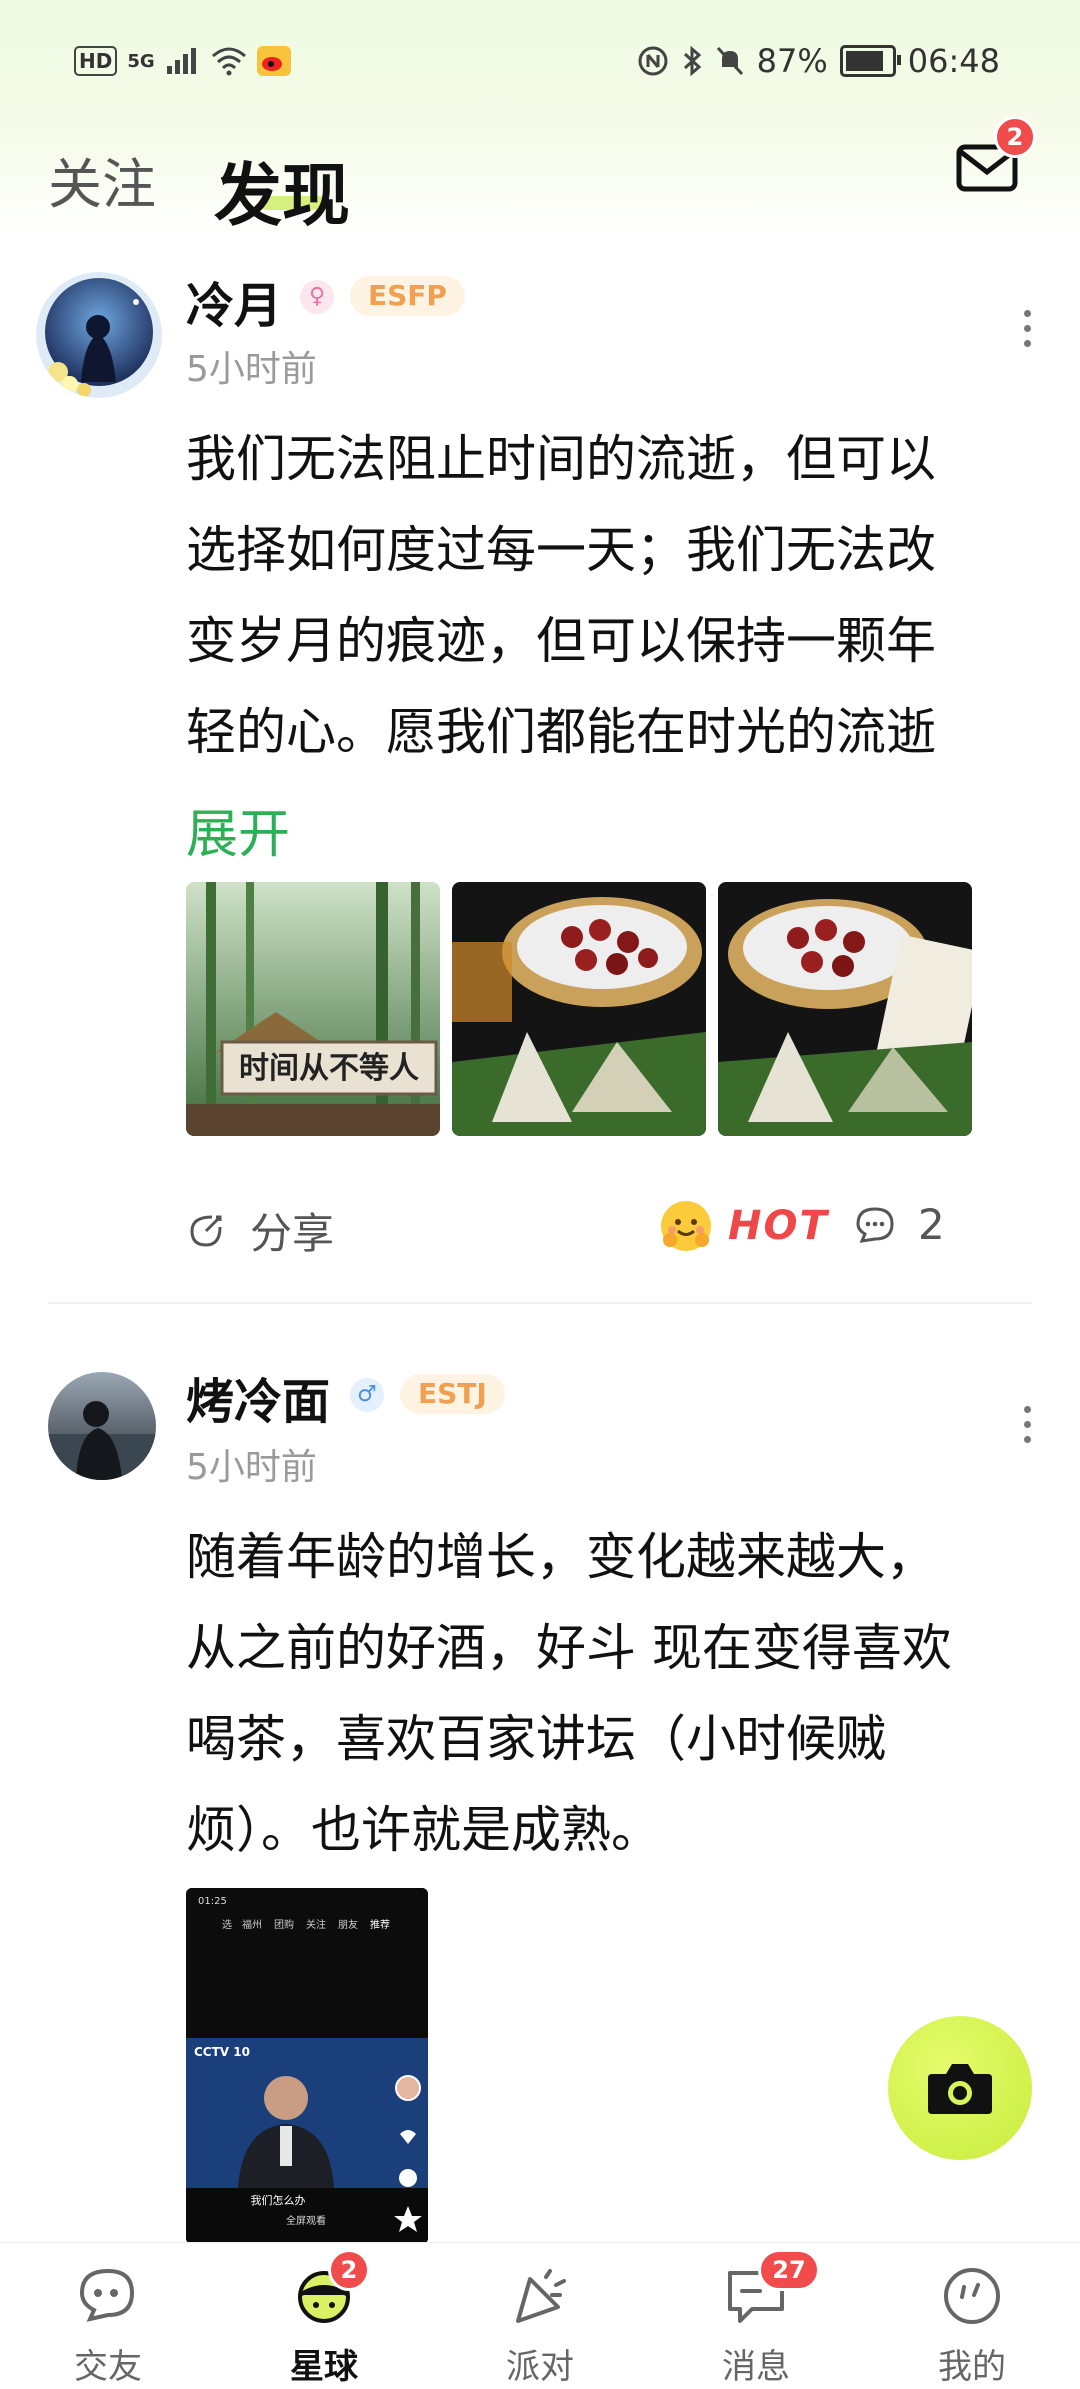  What do you see at coordinates (541, 2296) in the screenshot?
I see `party-popper-icon` at bounding box center [541, 2296].